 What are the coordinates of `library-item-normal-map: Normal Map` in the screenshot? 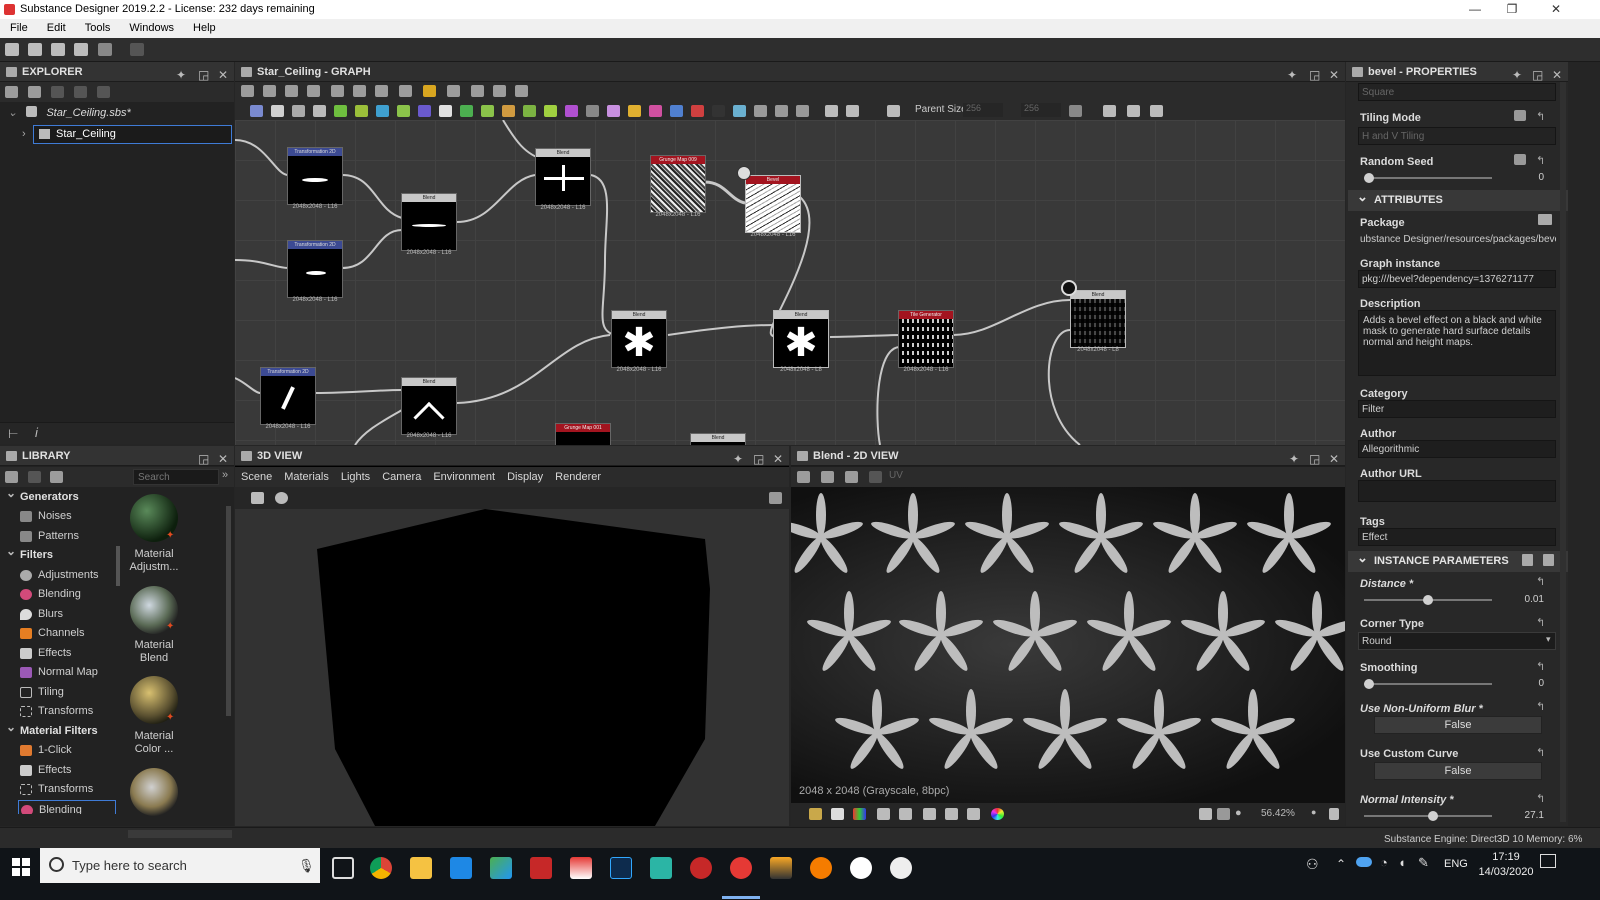 It's located at (59, 672).